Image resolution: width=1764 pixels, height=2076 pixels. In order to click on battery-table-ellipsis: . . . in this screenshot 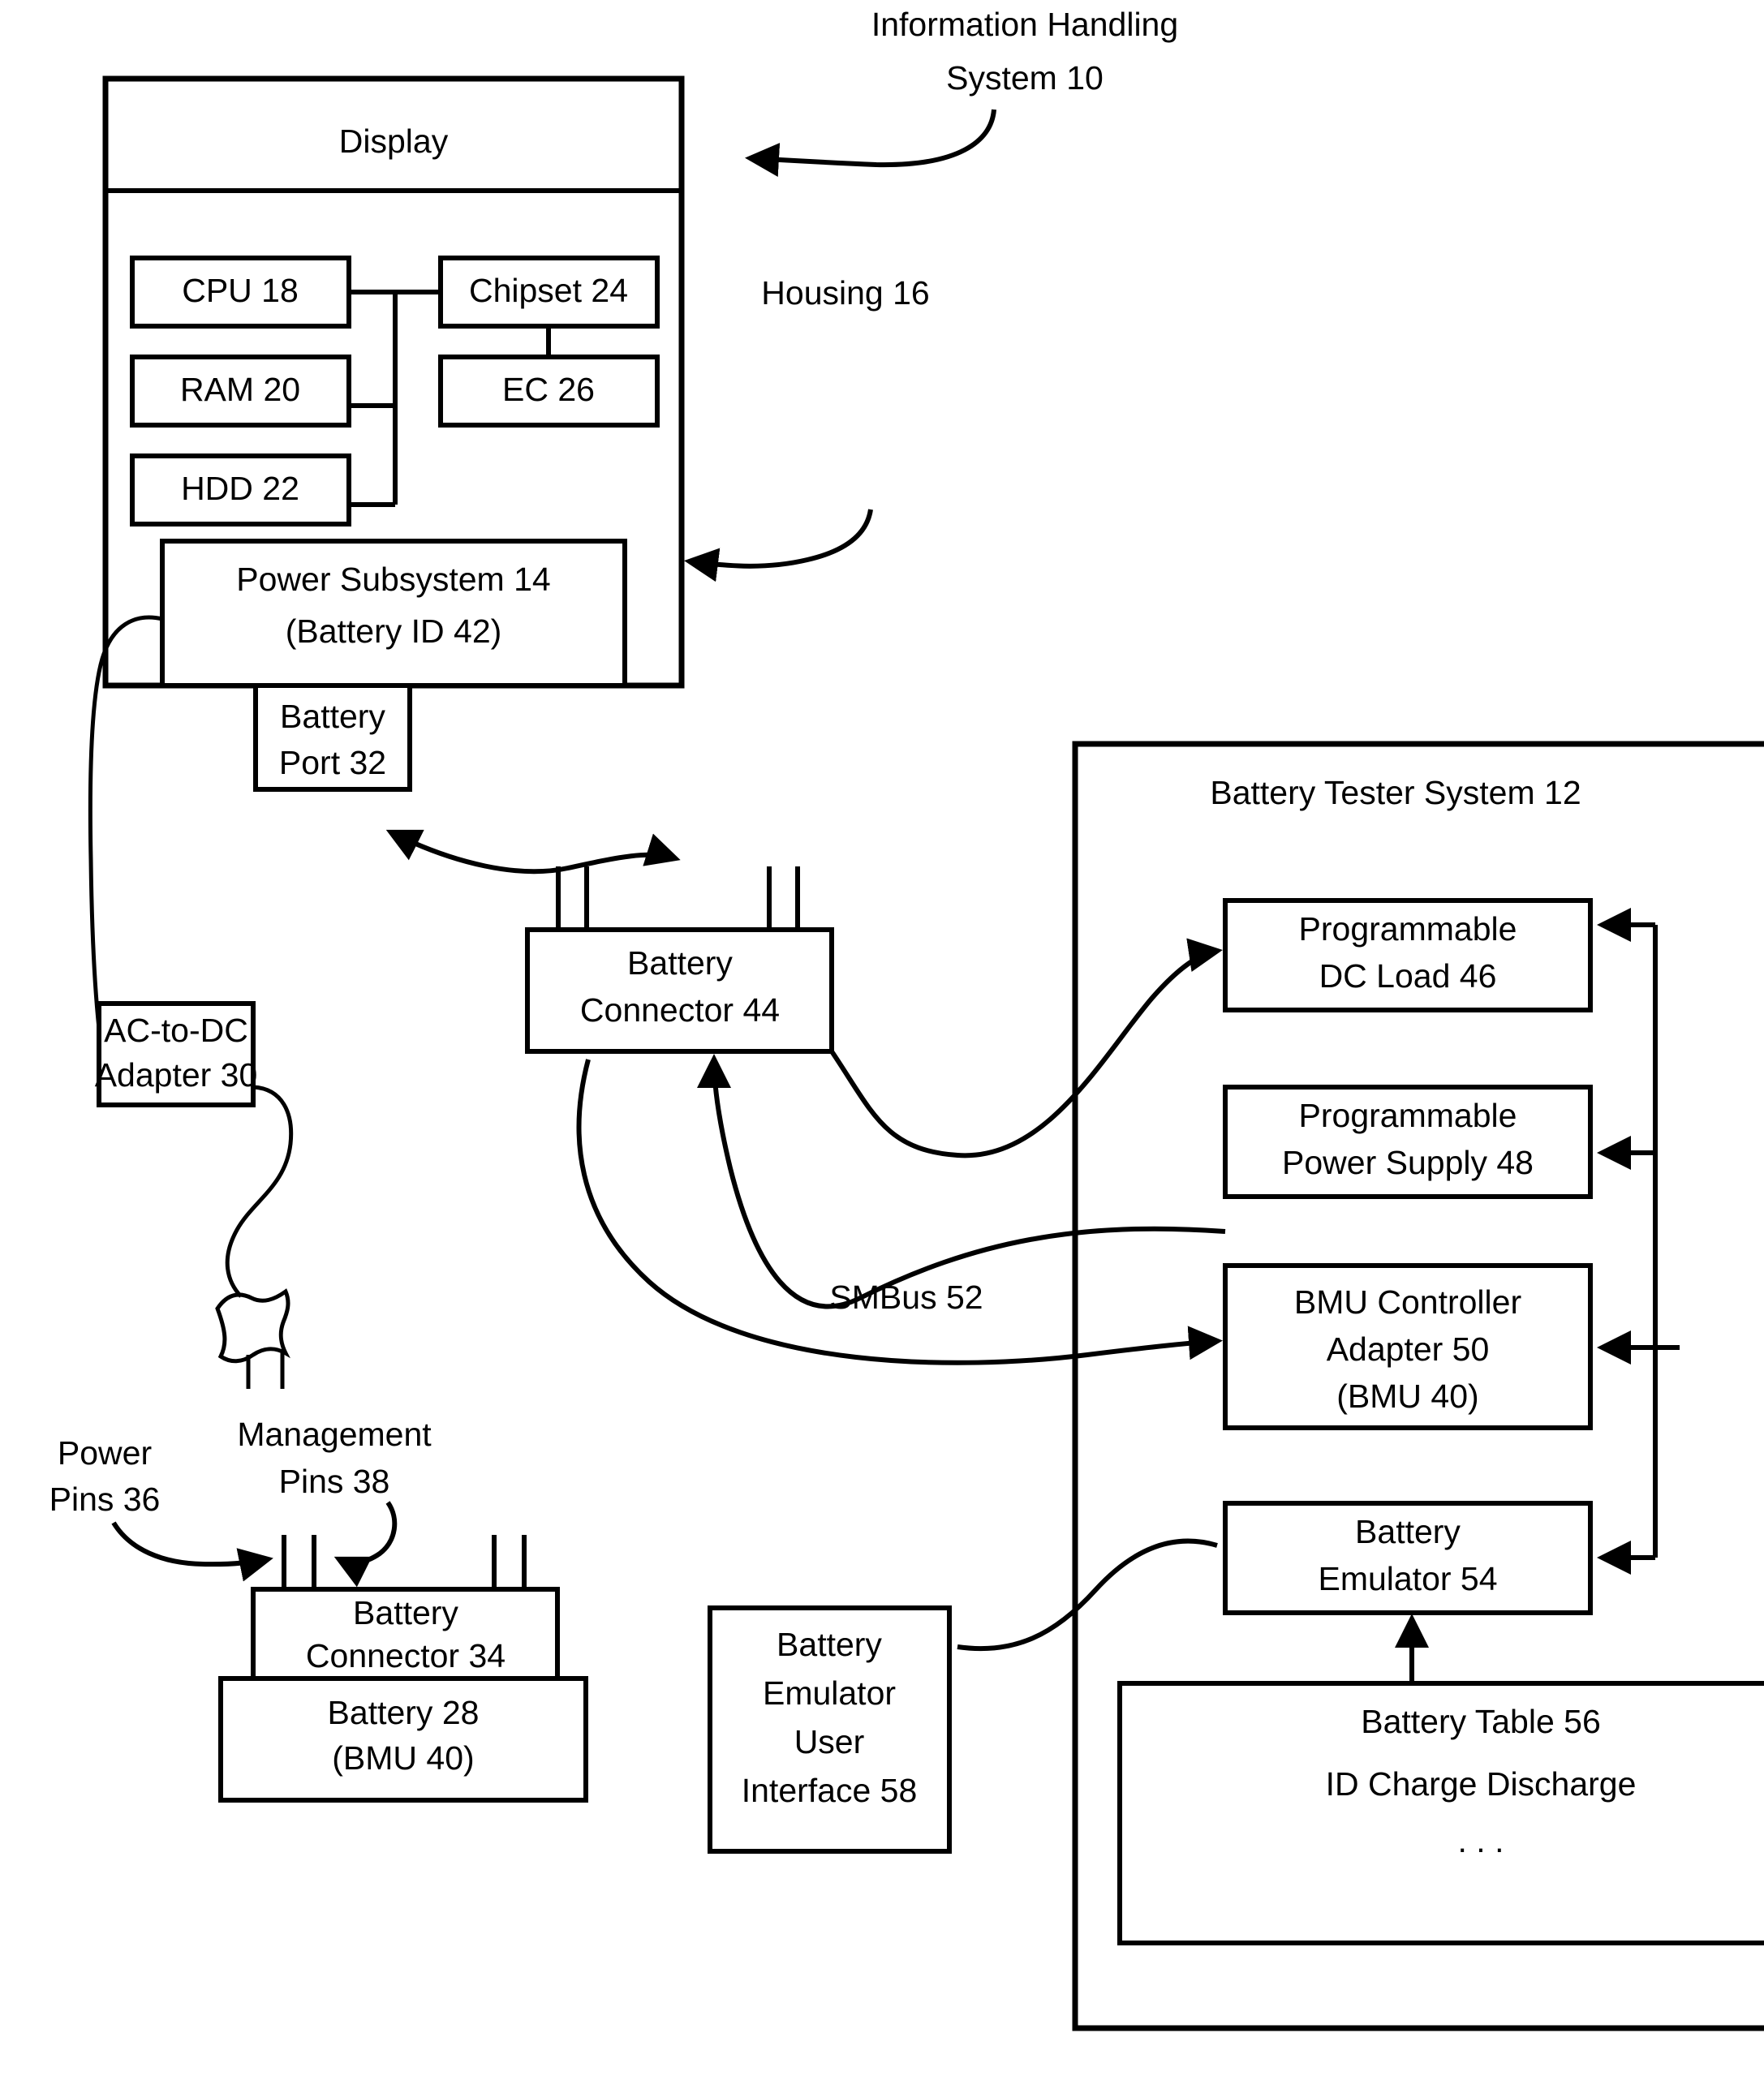, I will do `click(1481, 1840)`.